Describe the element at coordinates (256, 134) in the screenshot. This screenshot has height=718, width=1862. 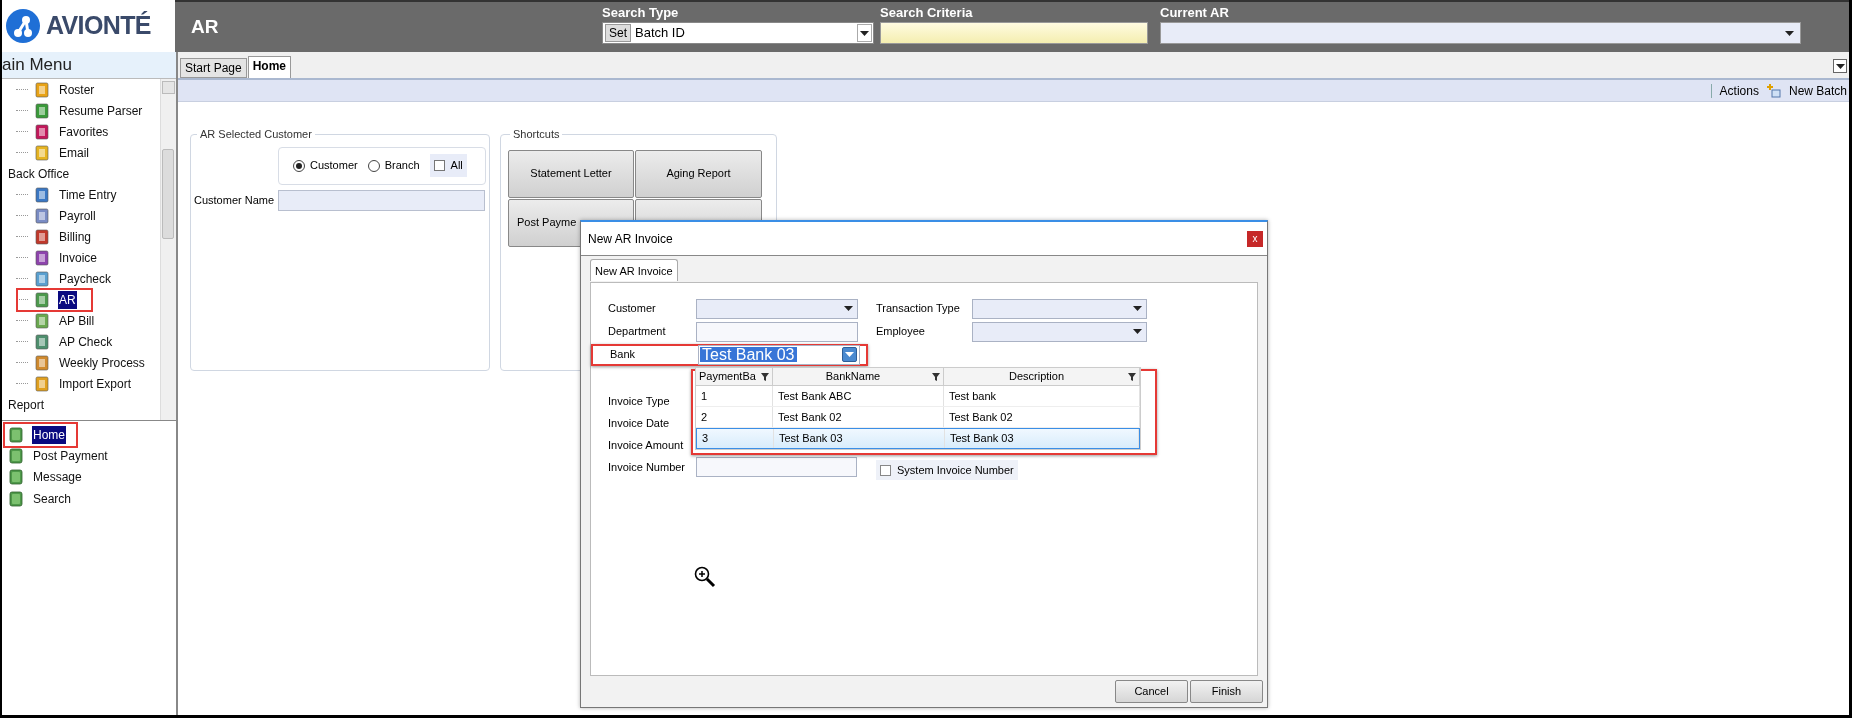
I see `group-title: AR Selected Customer` at that location.